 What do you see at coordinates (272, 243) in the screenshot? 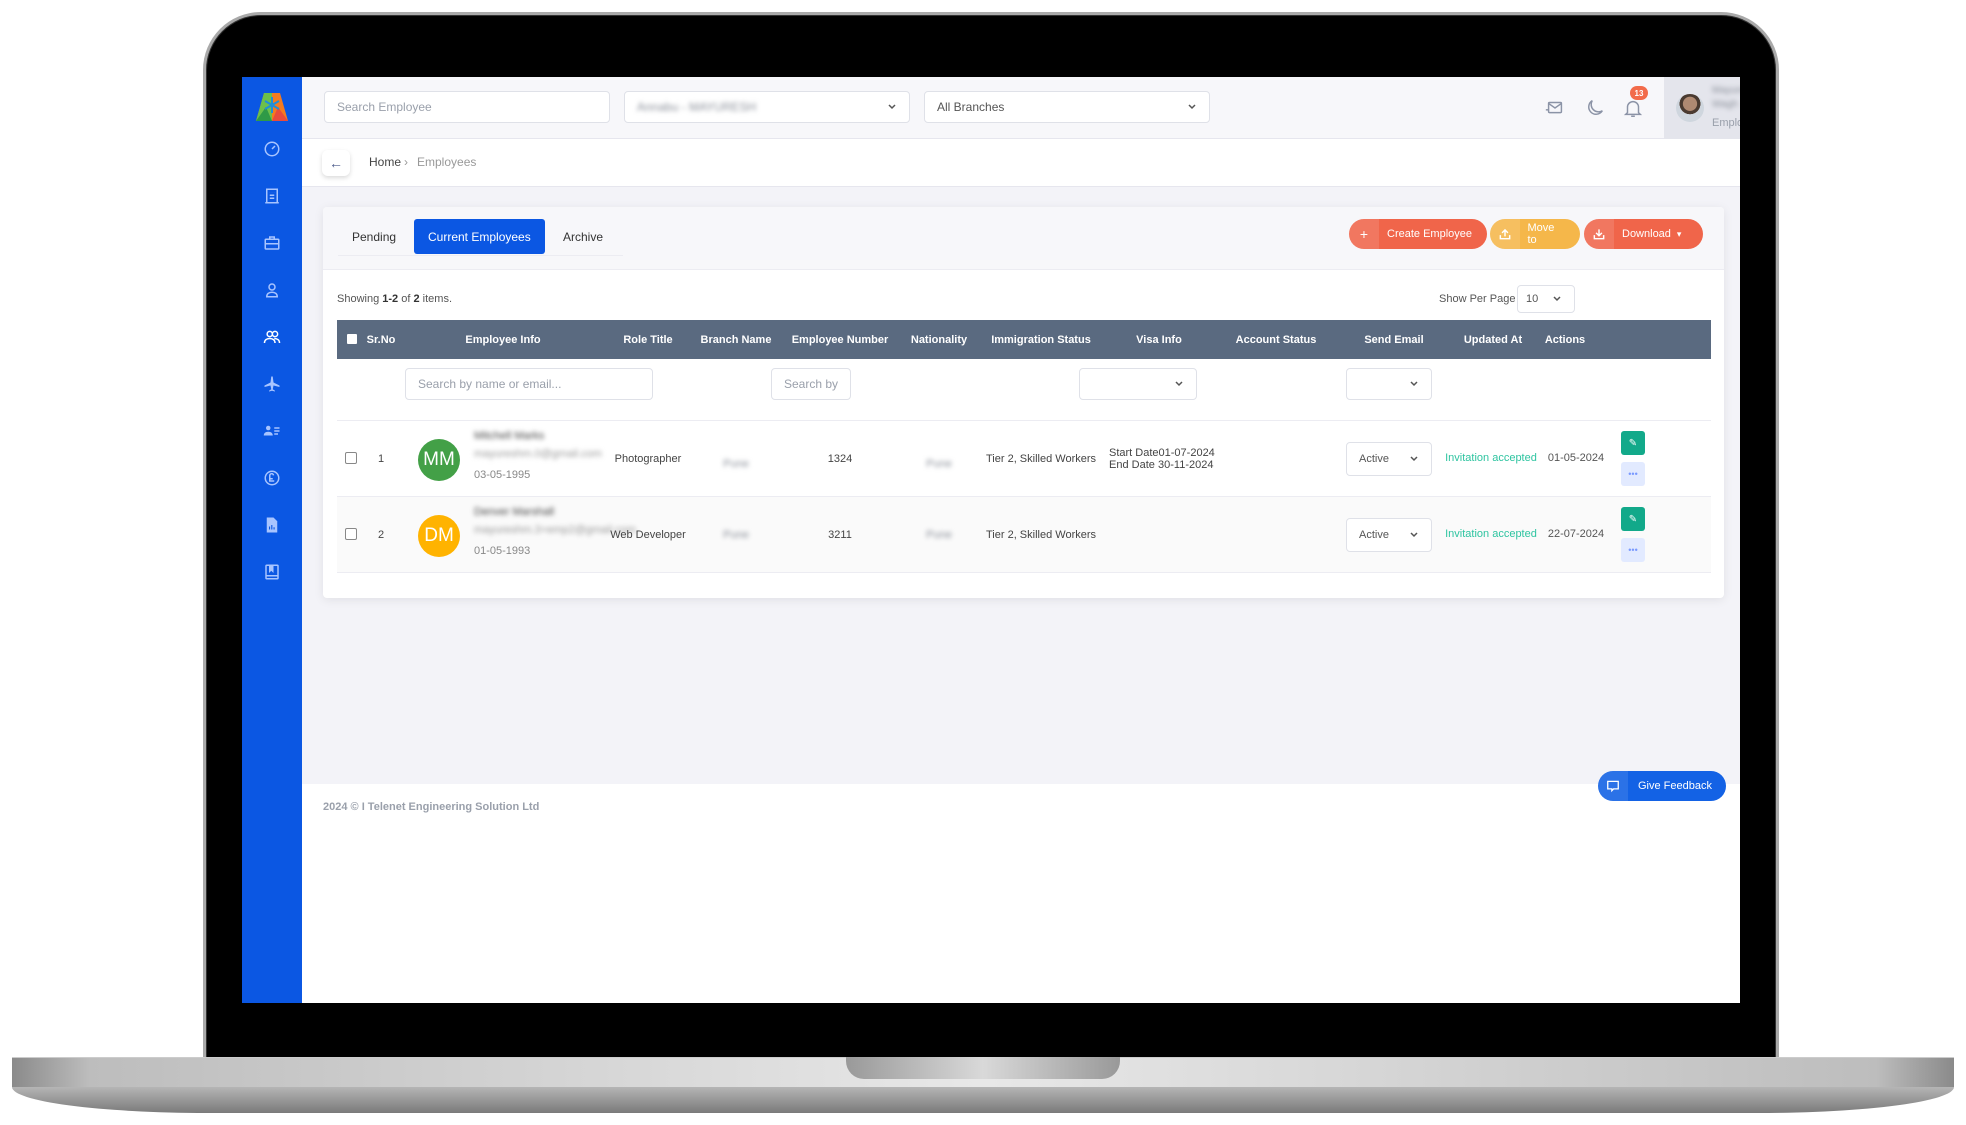
I see `briefcase-icon` at bounding box center [272, 243].